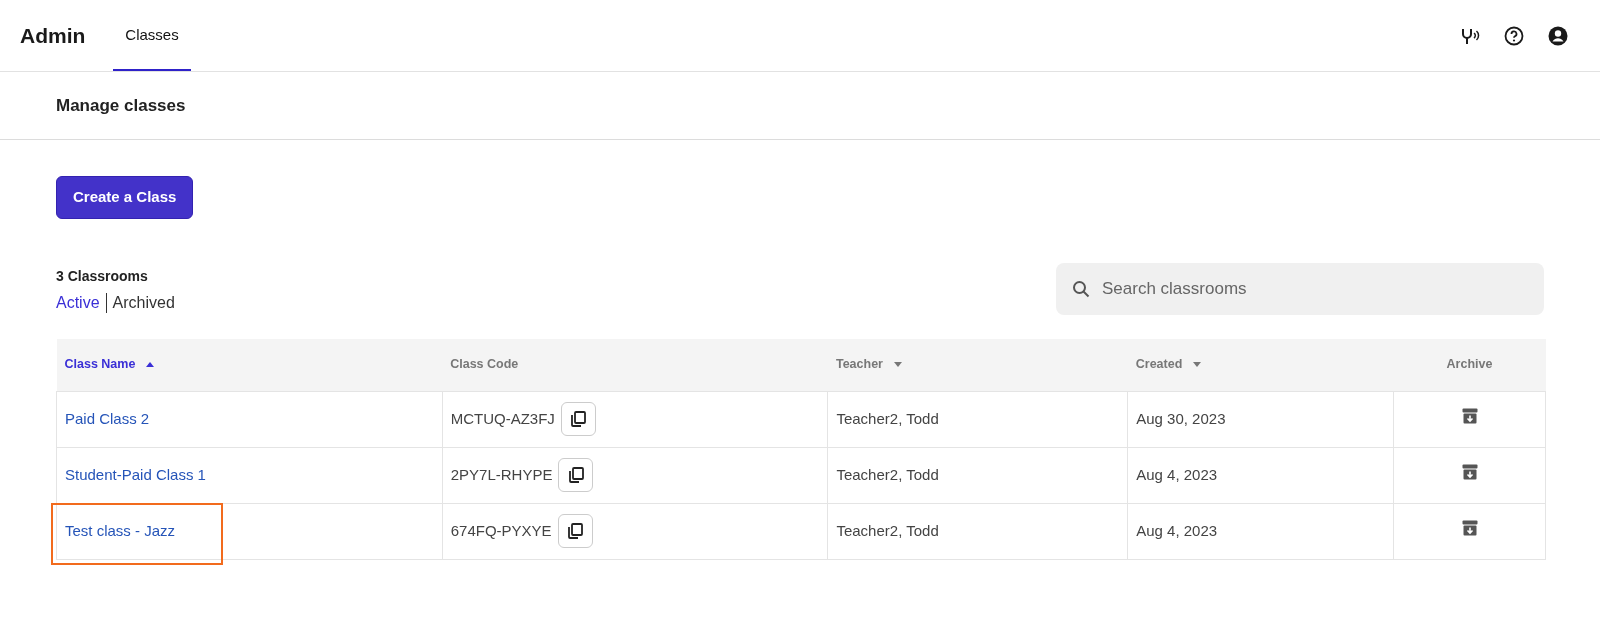  Describe the element at coordinates (107, 418) in the screenshot. I see `class-name-link: Paid Class 2` at that location.